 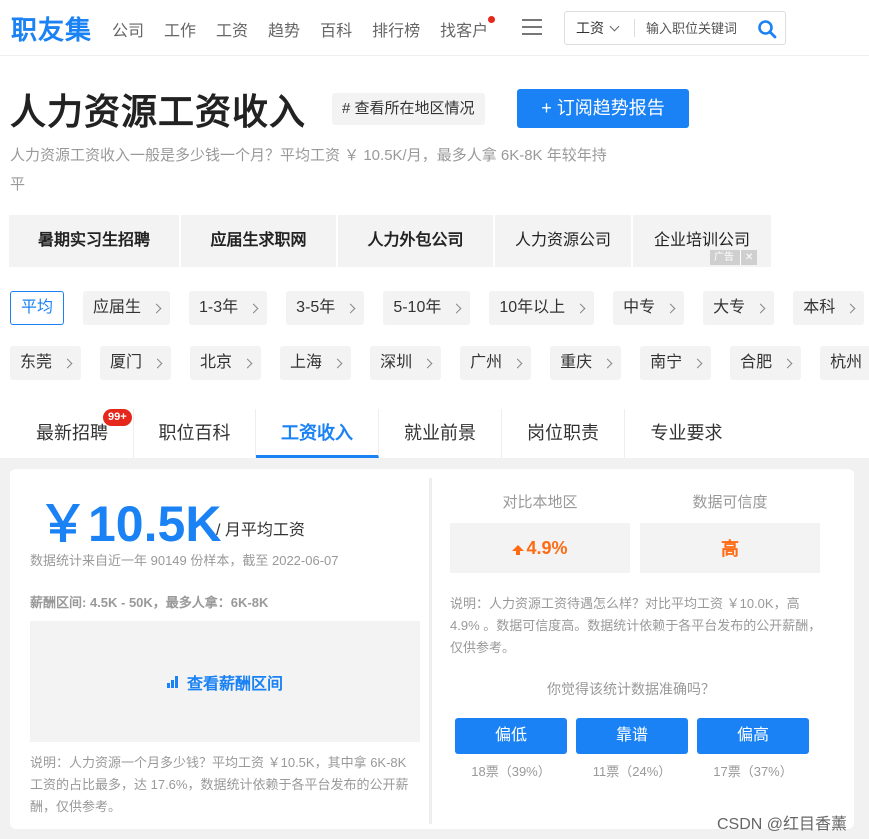 What do you see at coordinates (819, 307) in the screenshot?
I see `filter-label: 本科` at bounding box center [819, 307].